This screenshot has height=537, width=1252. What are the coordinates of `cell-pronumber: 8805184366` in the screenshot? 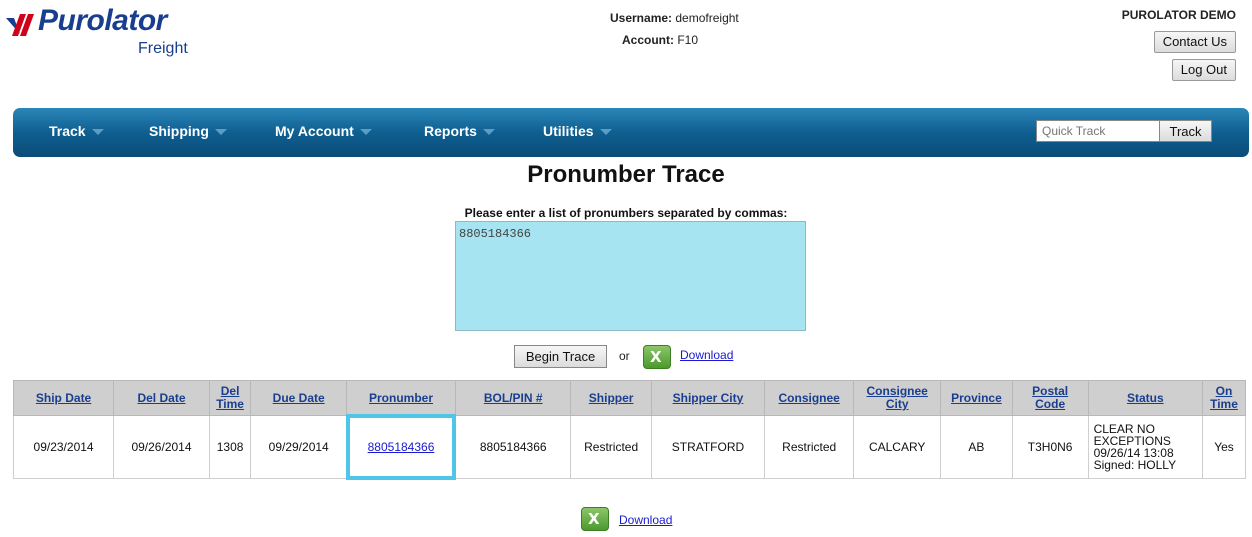 It's located at (401, 447).